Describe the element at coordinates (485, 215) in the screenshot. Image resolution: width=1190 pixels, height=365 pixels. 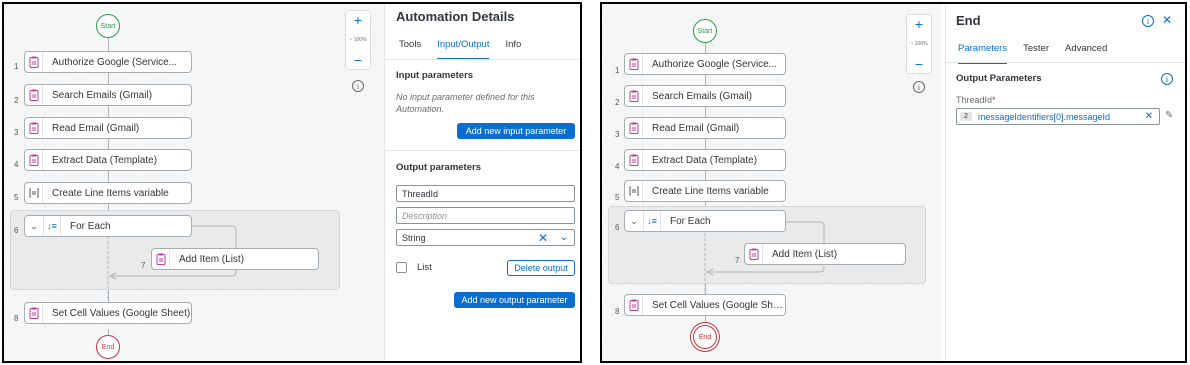
I see `output-description-input: Description` at that location.